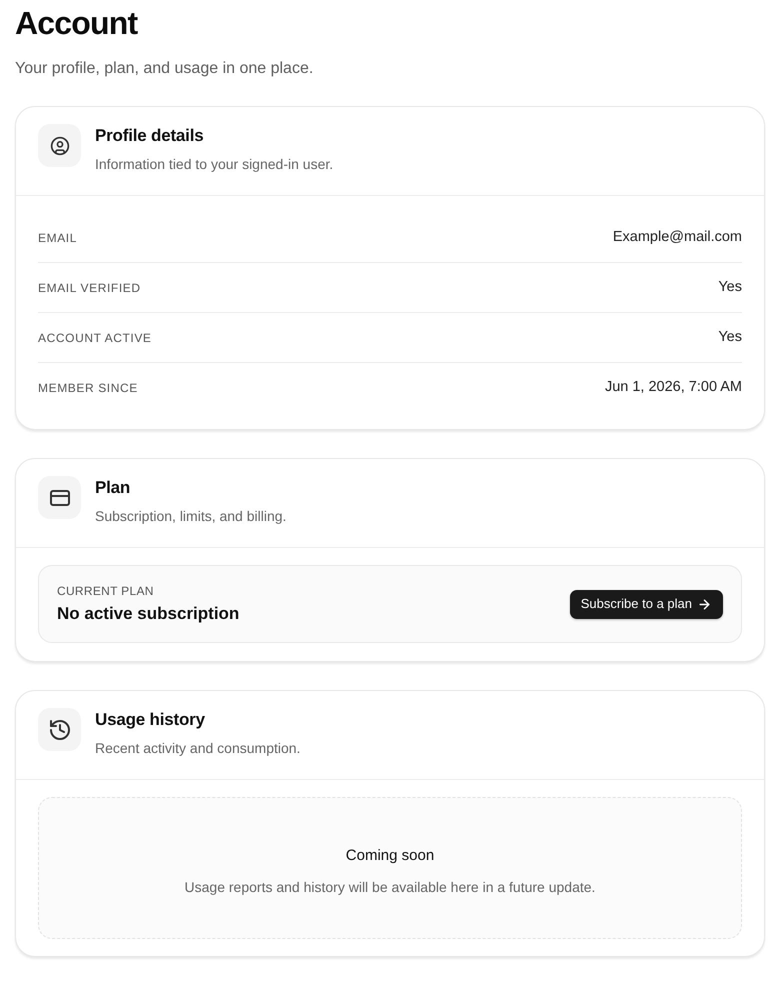 This screenshot has width=776, height=985. I want to click on section-title: Plan, so click(113, 488).